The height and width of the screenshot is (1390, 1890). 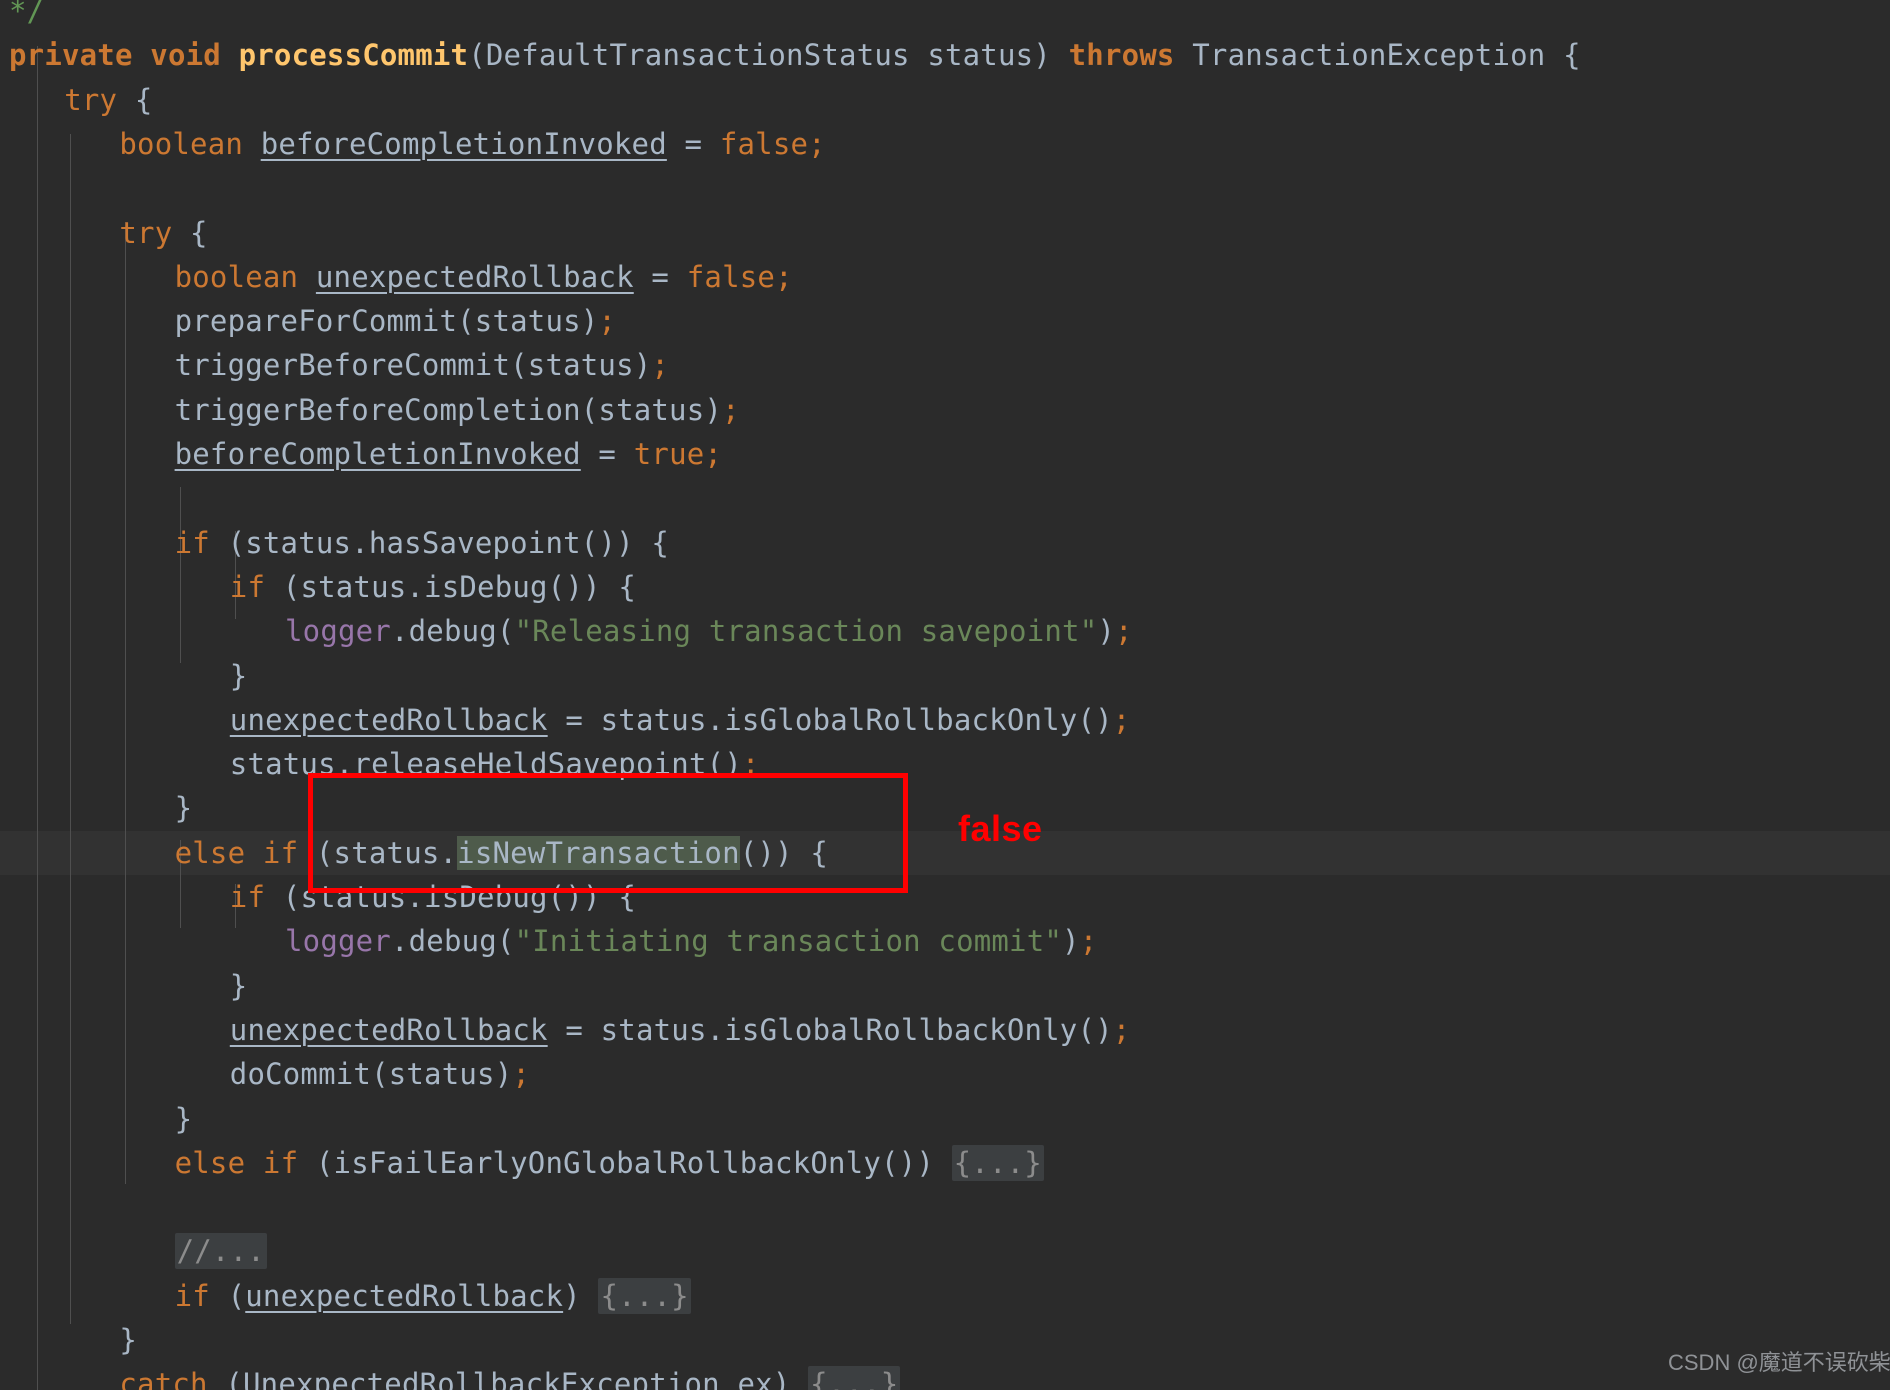 I want to click on code-token: (status.hasSavepoint()) {, so click(x=439, y=542).